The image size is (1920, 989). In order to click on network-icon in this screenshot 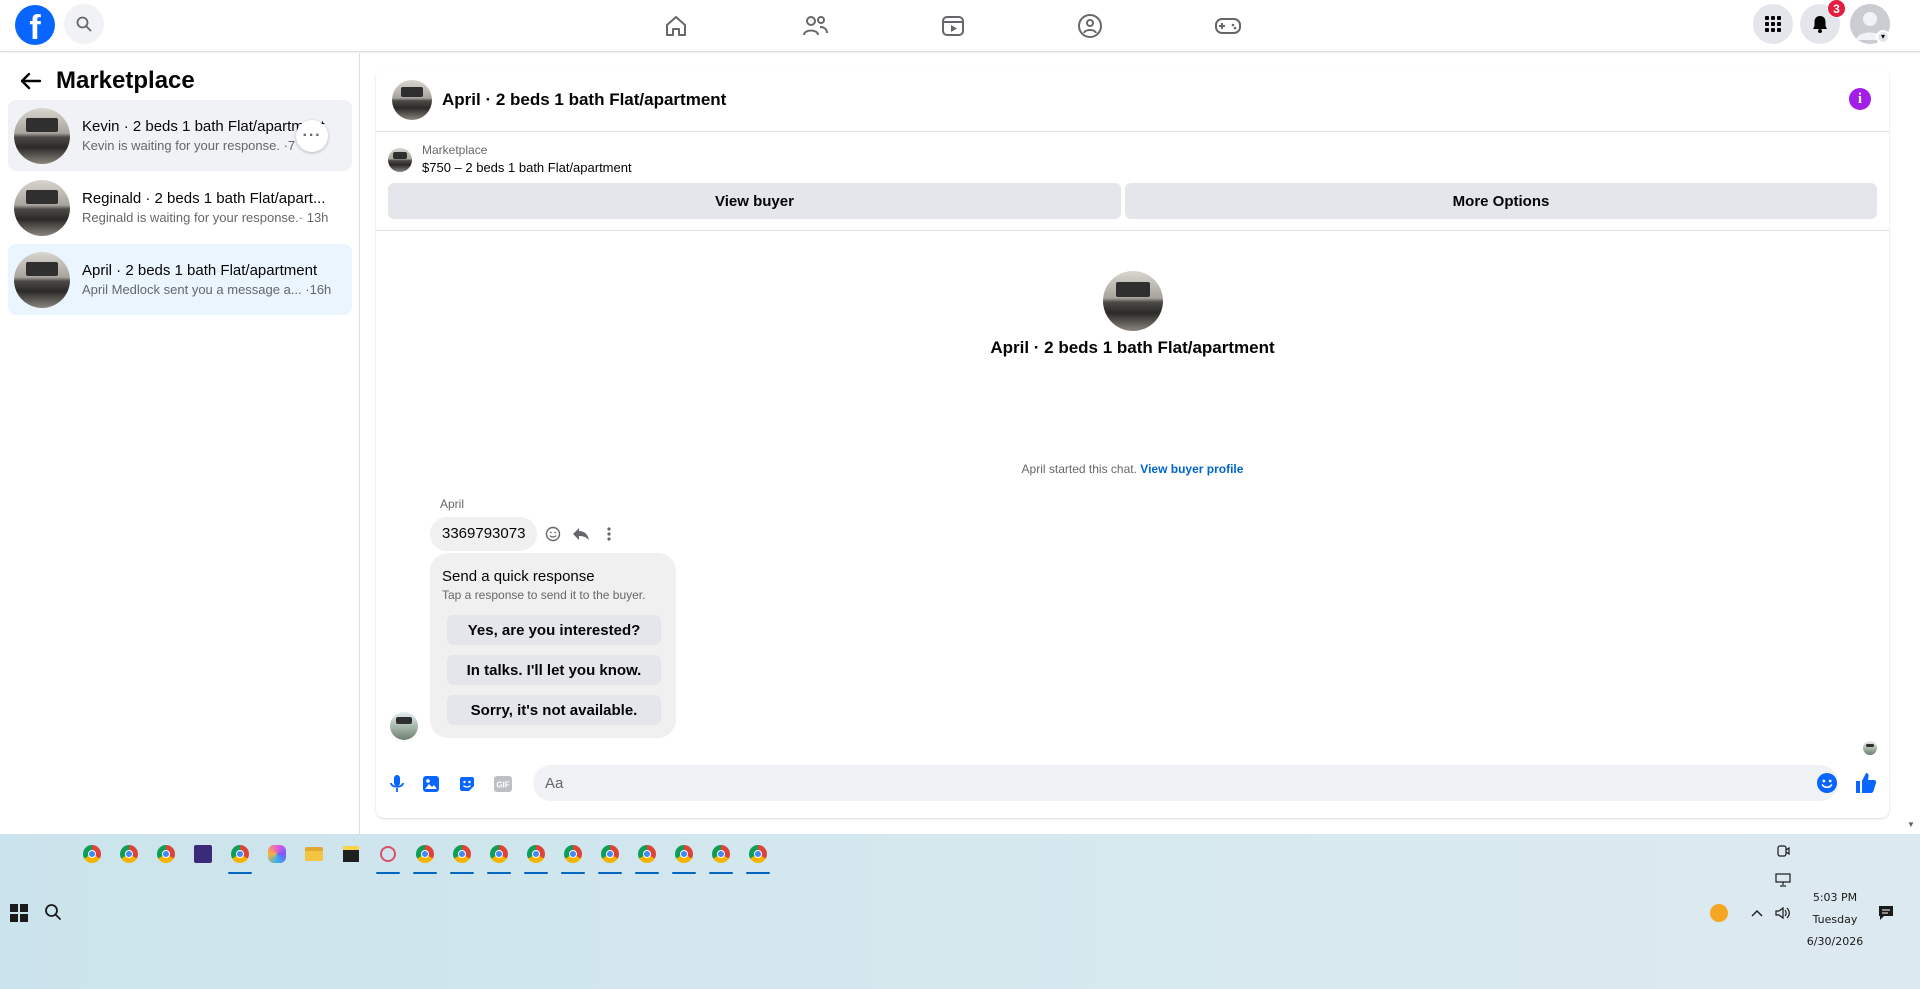, I will do `click(1783, 880)`.